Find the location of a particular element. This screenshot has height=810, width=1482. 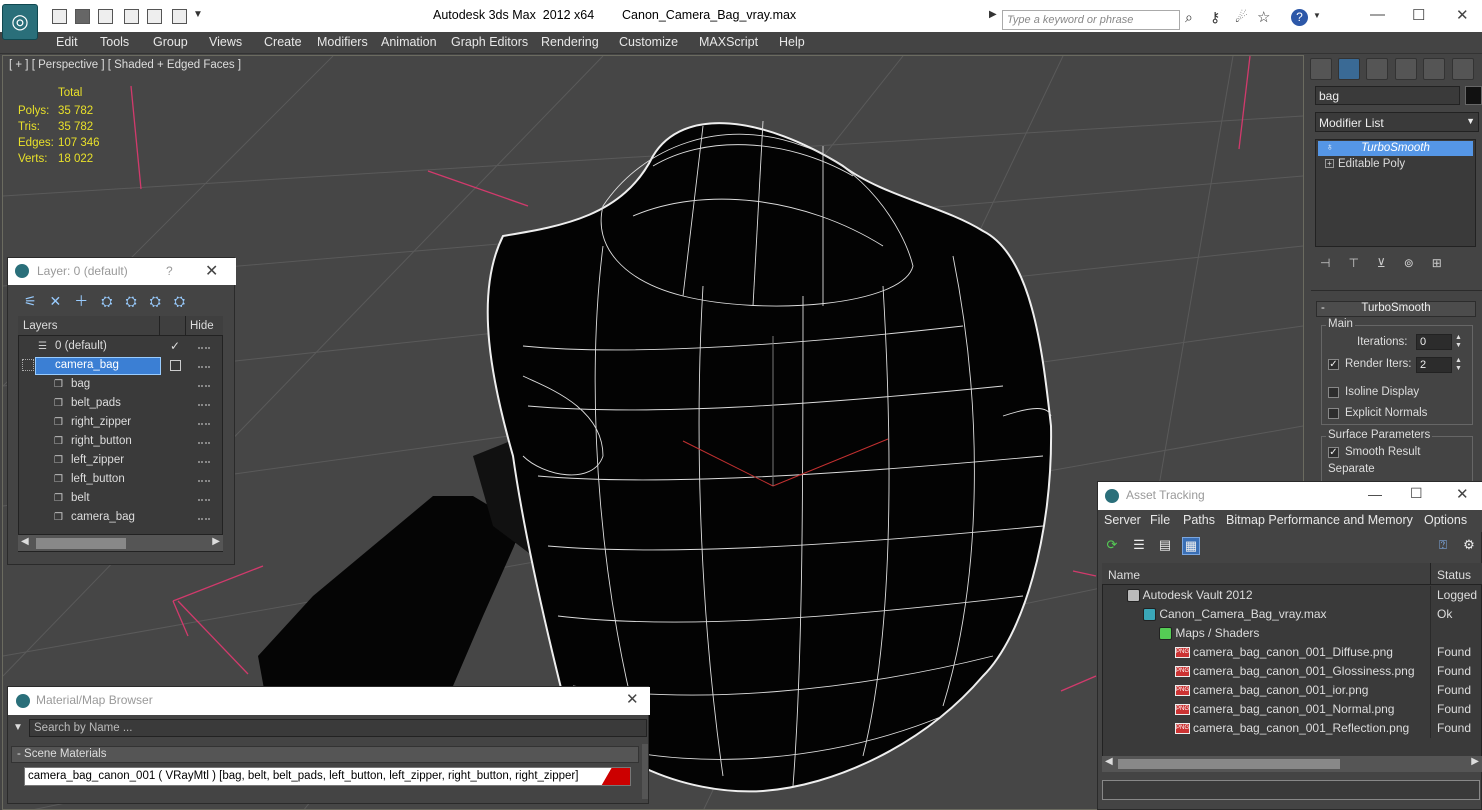

object-color-swatch is located at coordinates (1473, 95).